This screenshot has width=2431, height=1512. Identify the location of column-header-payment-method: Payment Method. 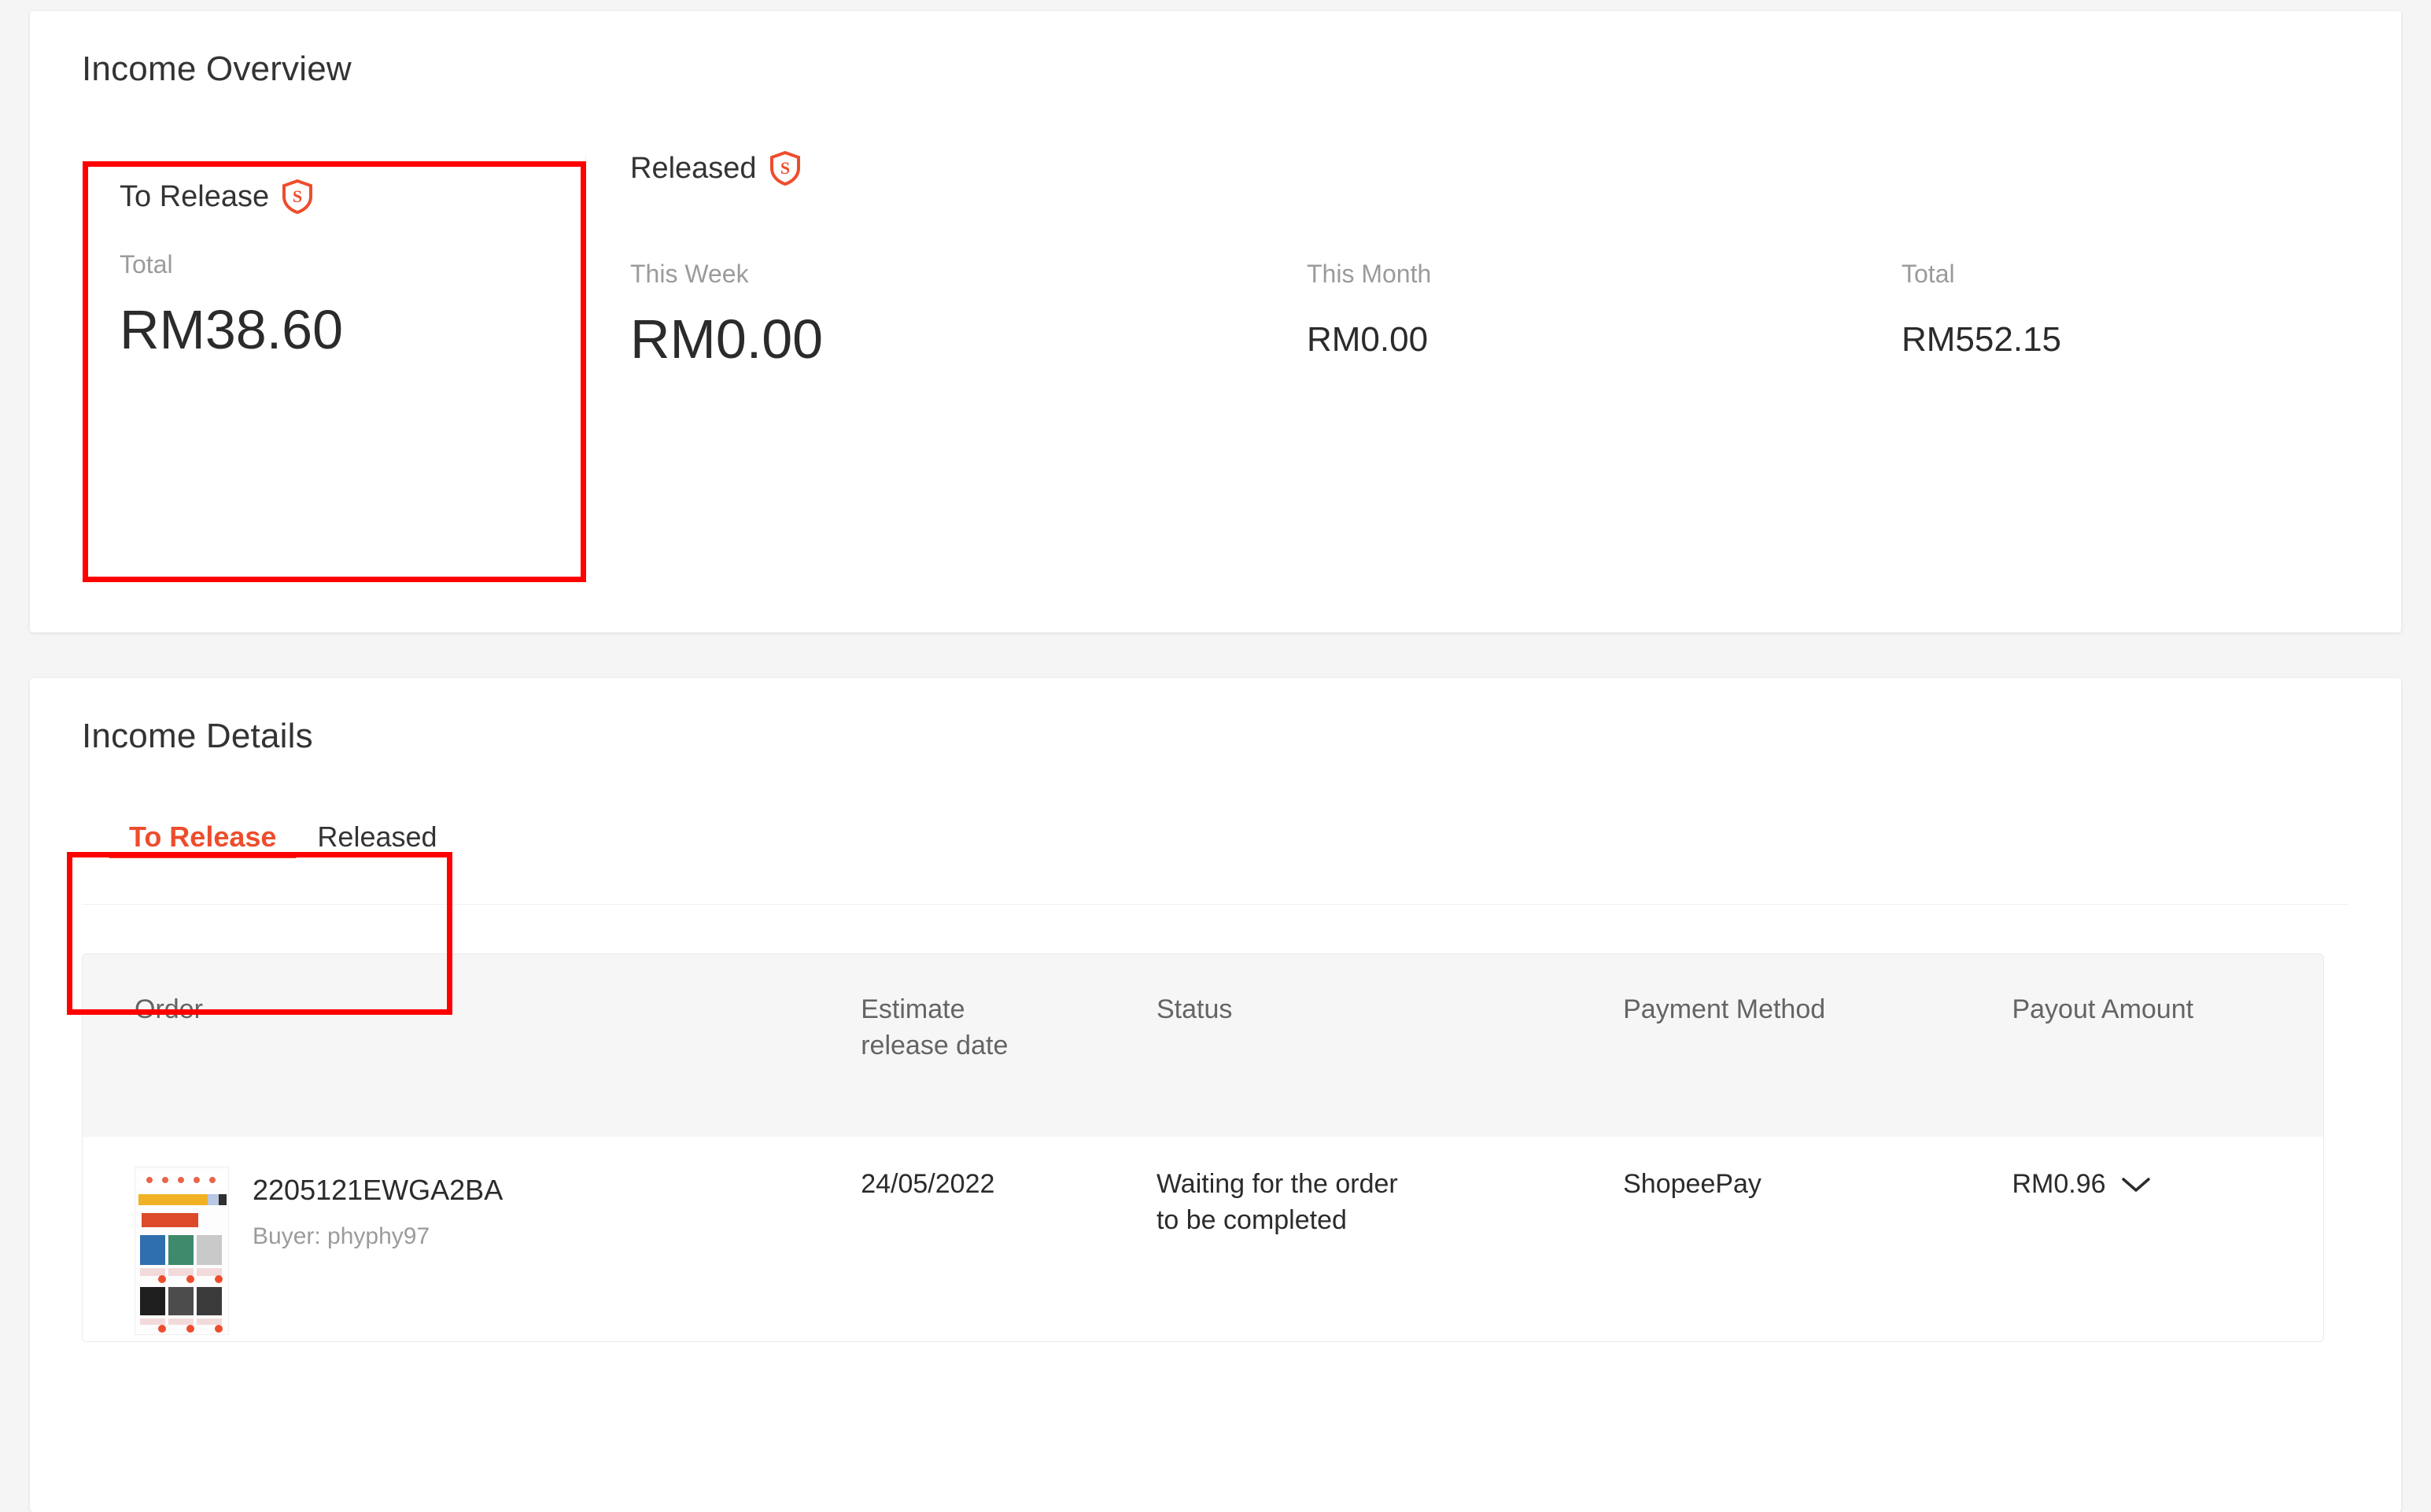
(1724, 1009).